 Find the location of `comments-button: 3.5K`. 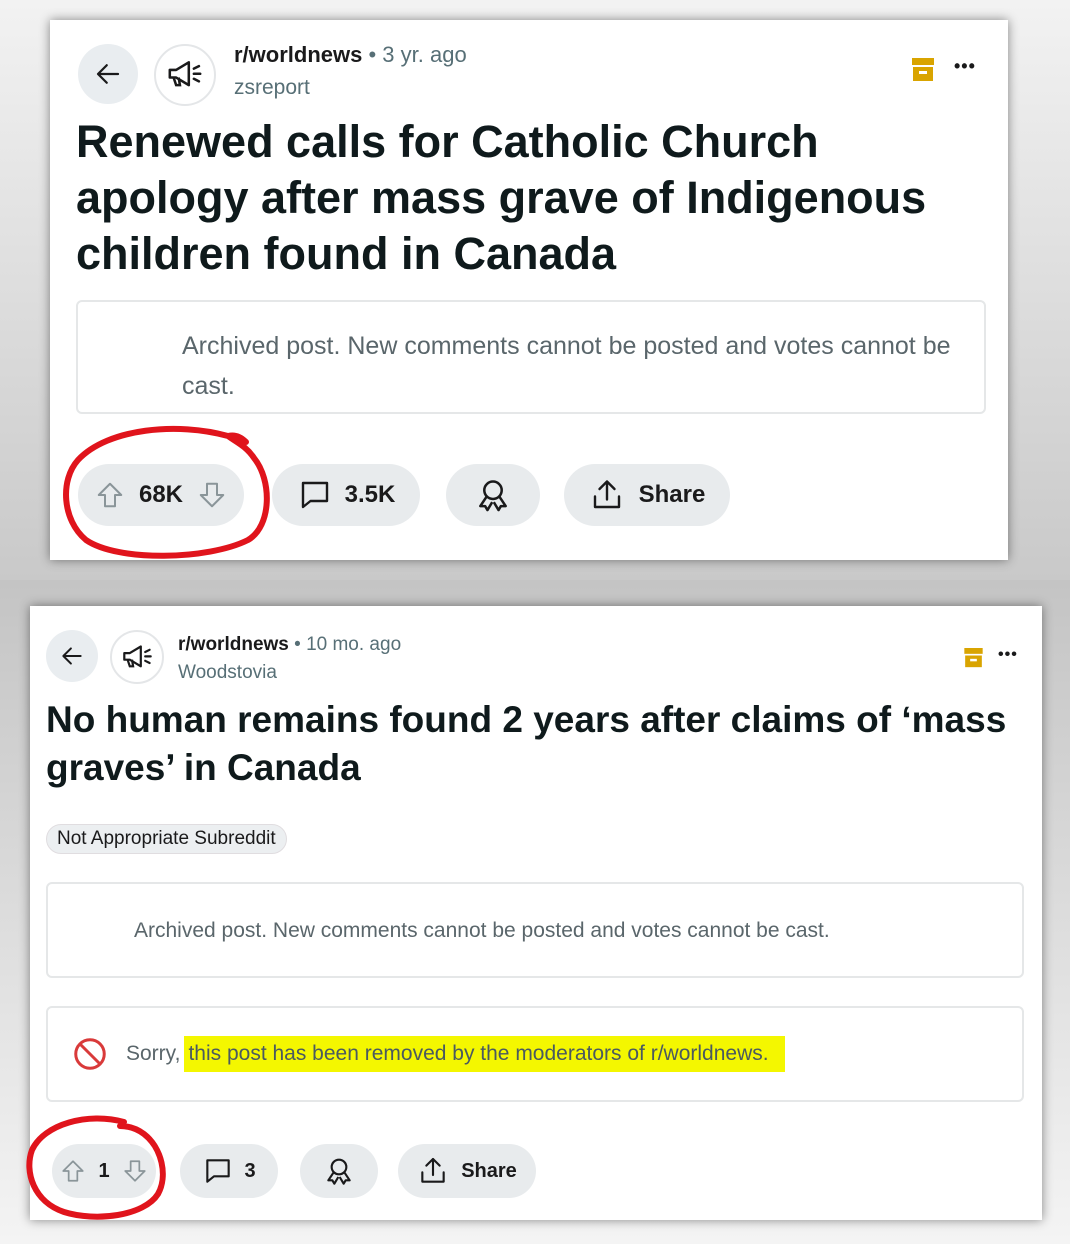

comments-button: 3.5K is located at coordinates (346, 495).